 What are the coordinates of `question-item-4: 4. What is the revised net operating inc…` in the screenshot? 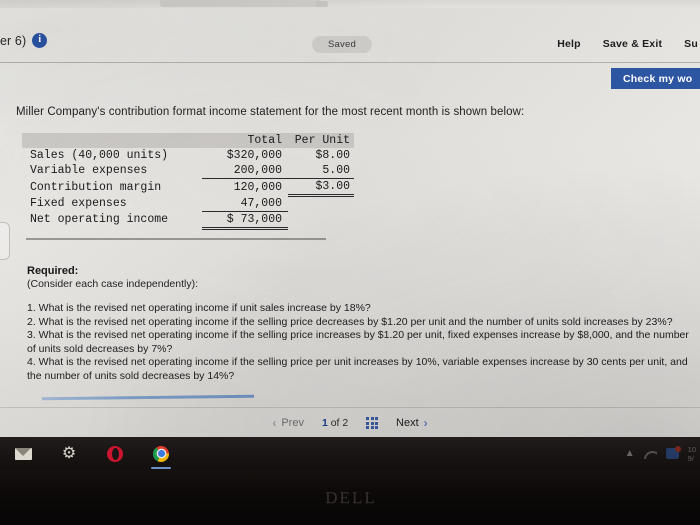 It's located at (357, 369).